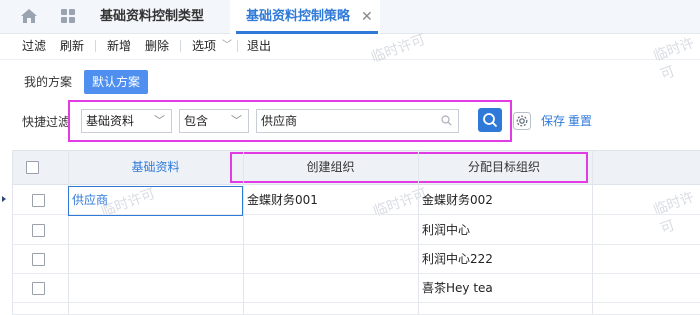 The width and height of the screenshot is (700, 315). Describe the element at coordinates (580, 121) in the screenshot. I see `reset-link: 重置` at that location.